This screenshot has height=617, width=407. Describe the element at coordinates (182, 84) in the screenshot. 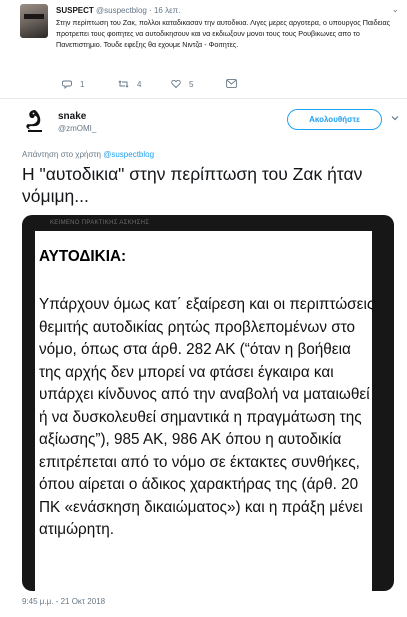

I see `like-button: 5` at that location.